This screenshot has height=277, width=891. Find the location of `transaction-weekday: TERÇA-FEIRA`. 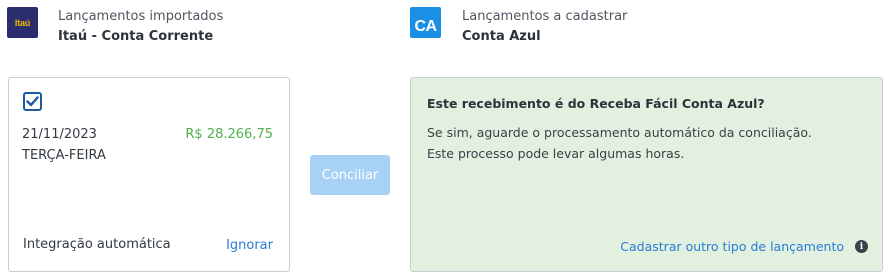

transaction-weekday: TERÇA-FEIRA is located at coordinates (64, 155).